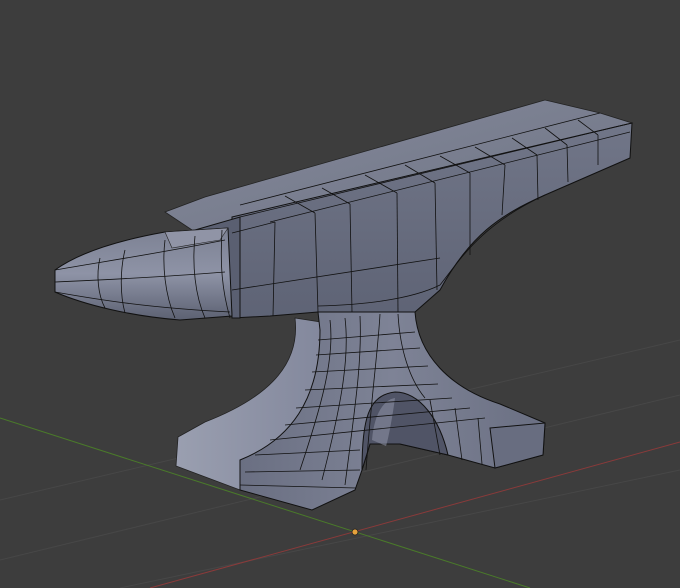 This screenshot has height=588, width=680. Describe the element at coordinates (355, 532) in the screenshot. I see `object-origin-icon` at that location.